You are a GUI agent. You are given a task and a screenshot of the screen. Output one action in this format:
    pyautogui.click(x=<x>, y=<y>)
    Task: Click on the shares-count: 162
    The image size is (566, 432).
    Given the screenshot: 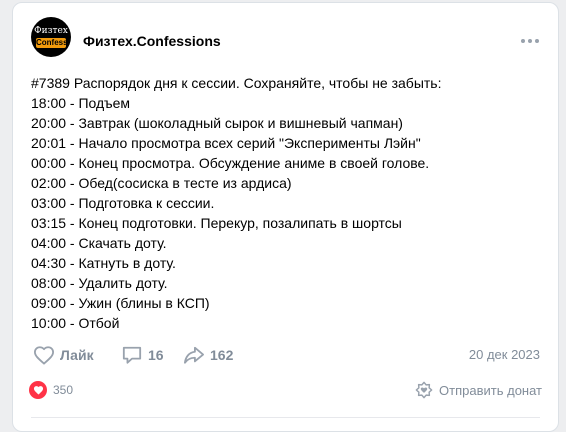 What is the action you would take?
    pyautogui.click(x=222, y=355)
    